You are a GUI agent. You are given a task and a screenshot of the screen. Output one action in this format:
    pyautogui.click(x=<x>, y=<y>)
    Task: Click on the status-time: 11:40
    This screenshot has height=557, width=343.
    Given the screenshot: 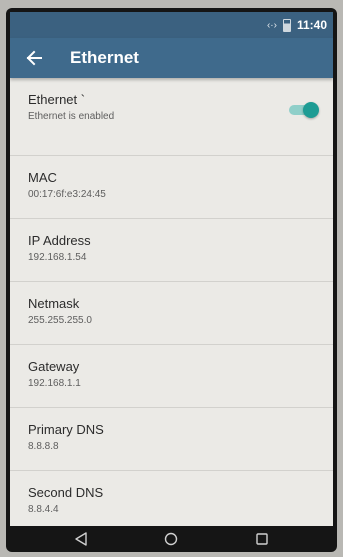 What is the action you would take?
    pyautogui.click(x=311, y=25)
    